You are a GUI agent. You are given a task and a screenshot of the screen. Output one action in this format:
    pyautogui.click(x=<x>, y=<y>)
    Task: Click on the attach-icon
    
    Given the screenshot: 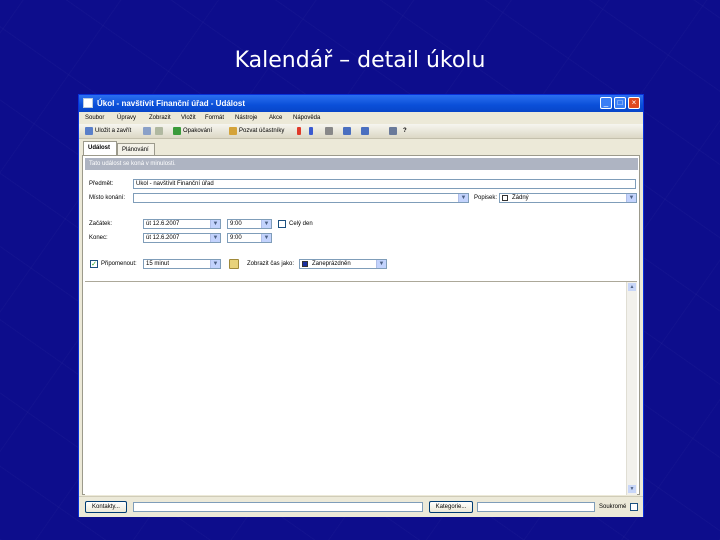 What is the action you would take?
    pyautogui.click(x=159, y=131)
    